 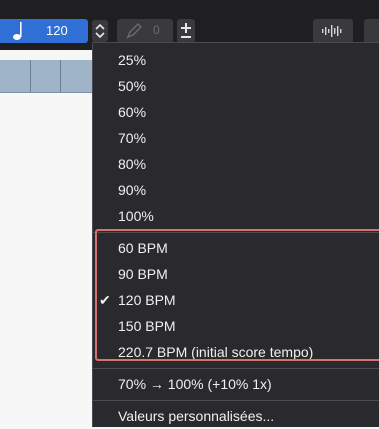 What do you see at coordinates (132, 164) in the screenshot?
I see `menu-item-label: 80%` at bounding box center [132, 164].